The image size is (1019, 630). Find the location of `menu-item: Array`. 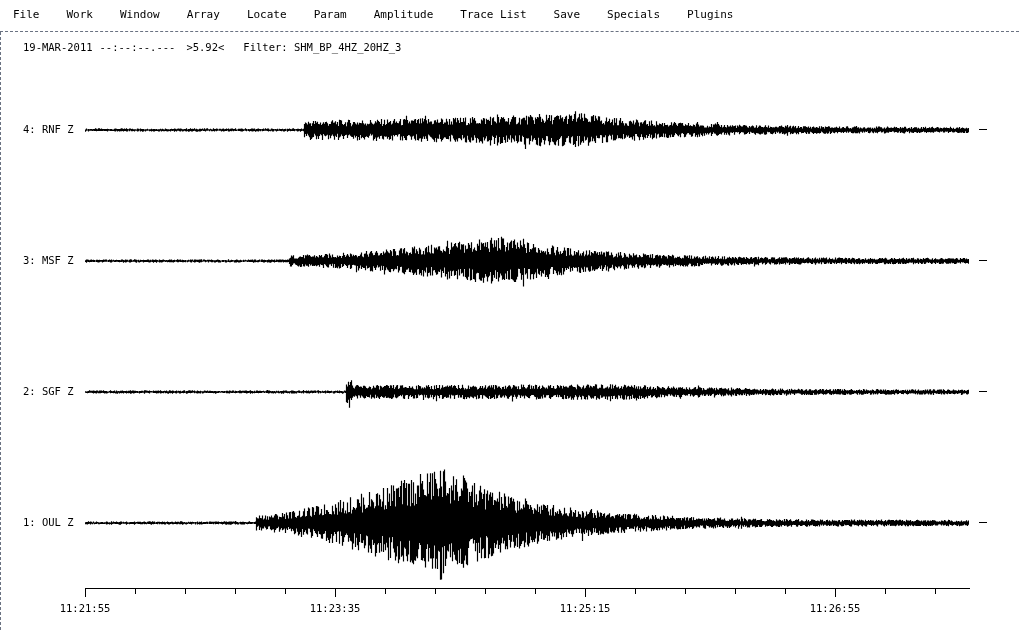

menu-item: Array is located at coordinates (203, 15).